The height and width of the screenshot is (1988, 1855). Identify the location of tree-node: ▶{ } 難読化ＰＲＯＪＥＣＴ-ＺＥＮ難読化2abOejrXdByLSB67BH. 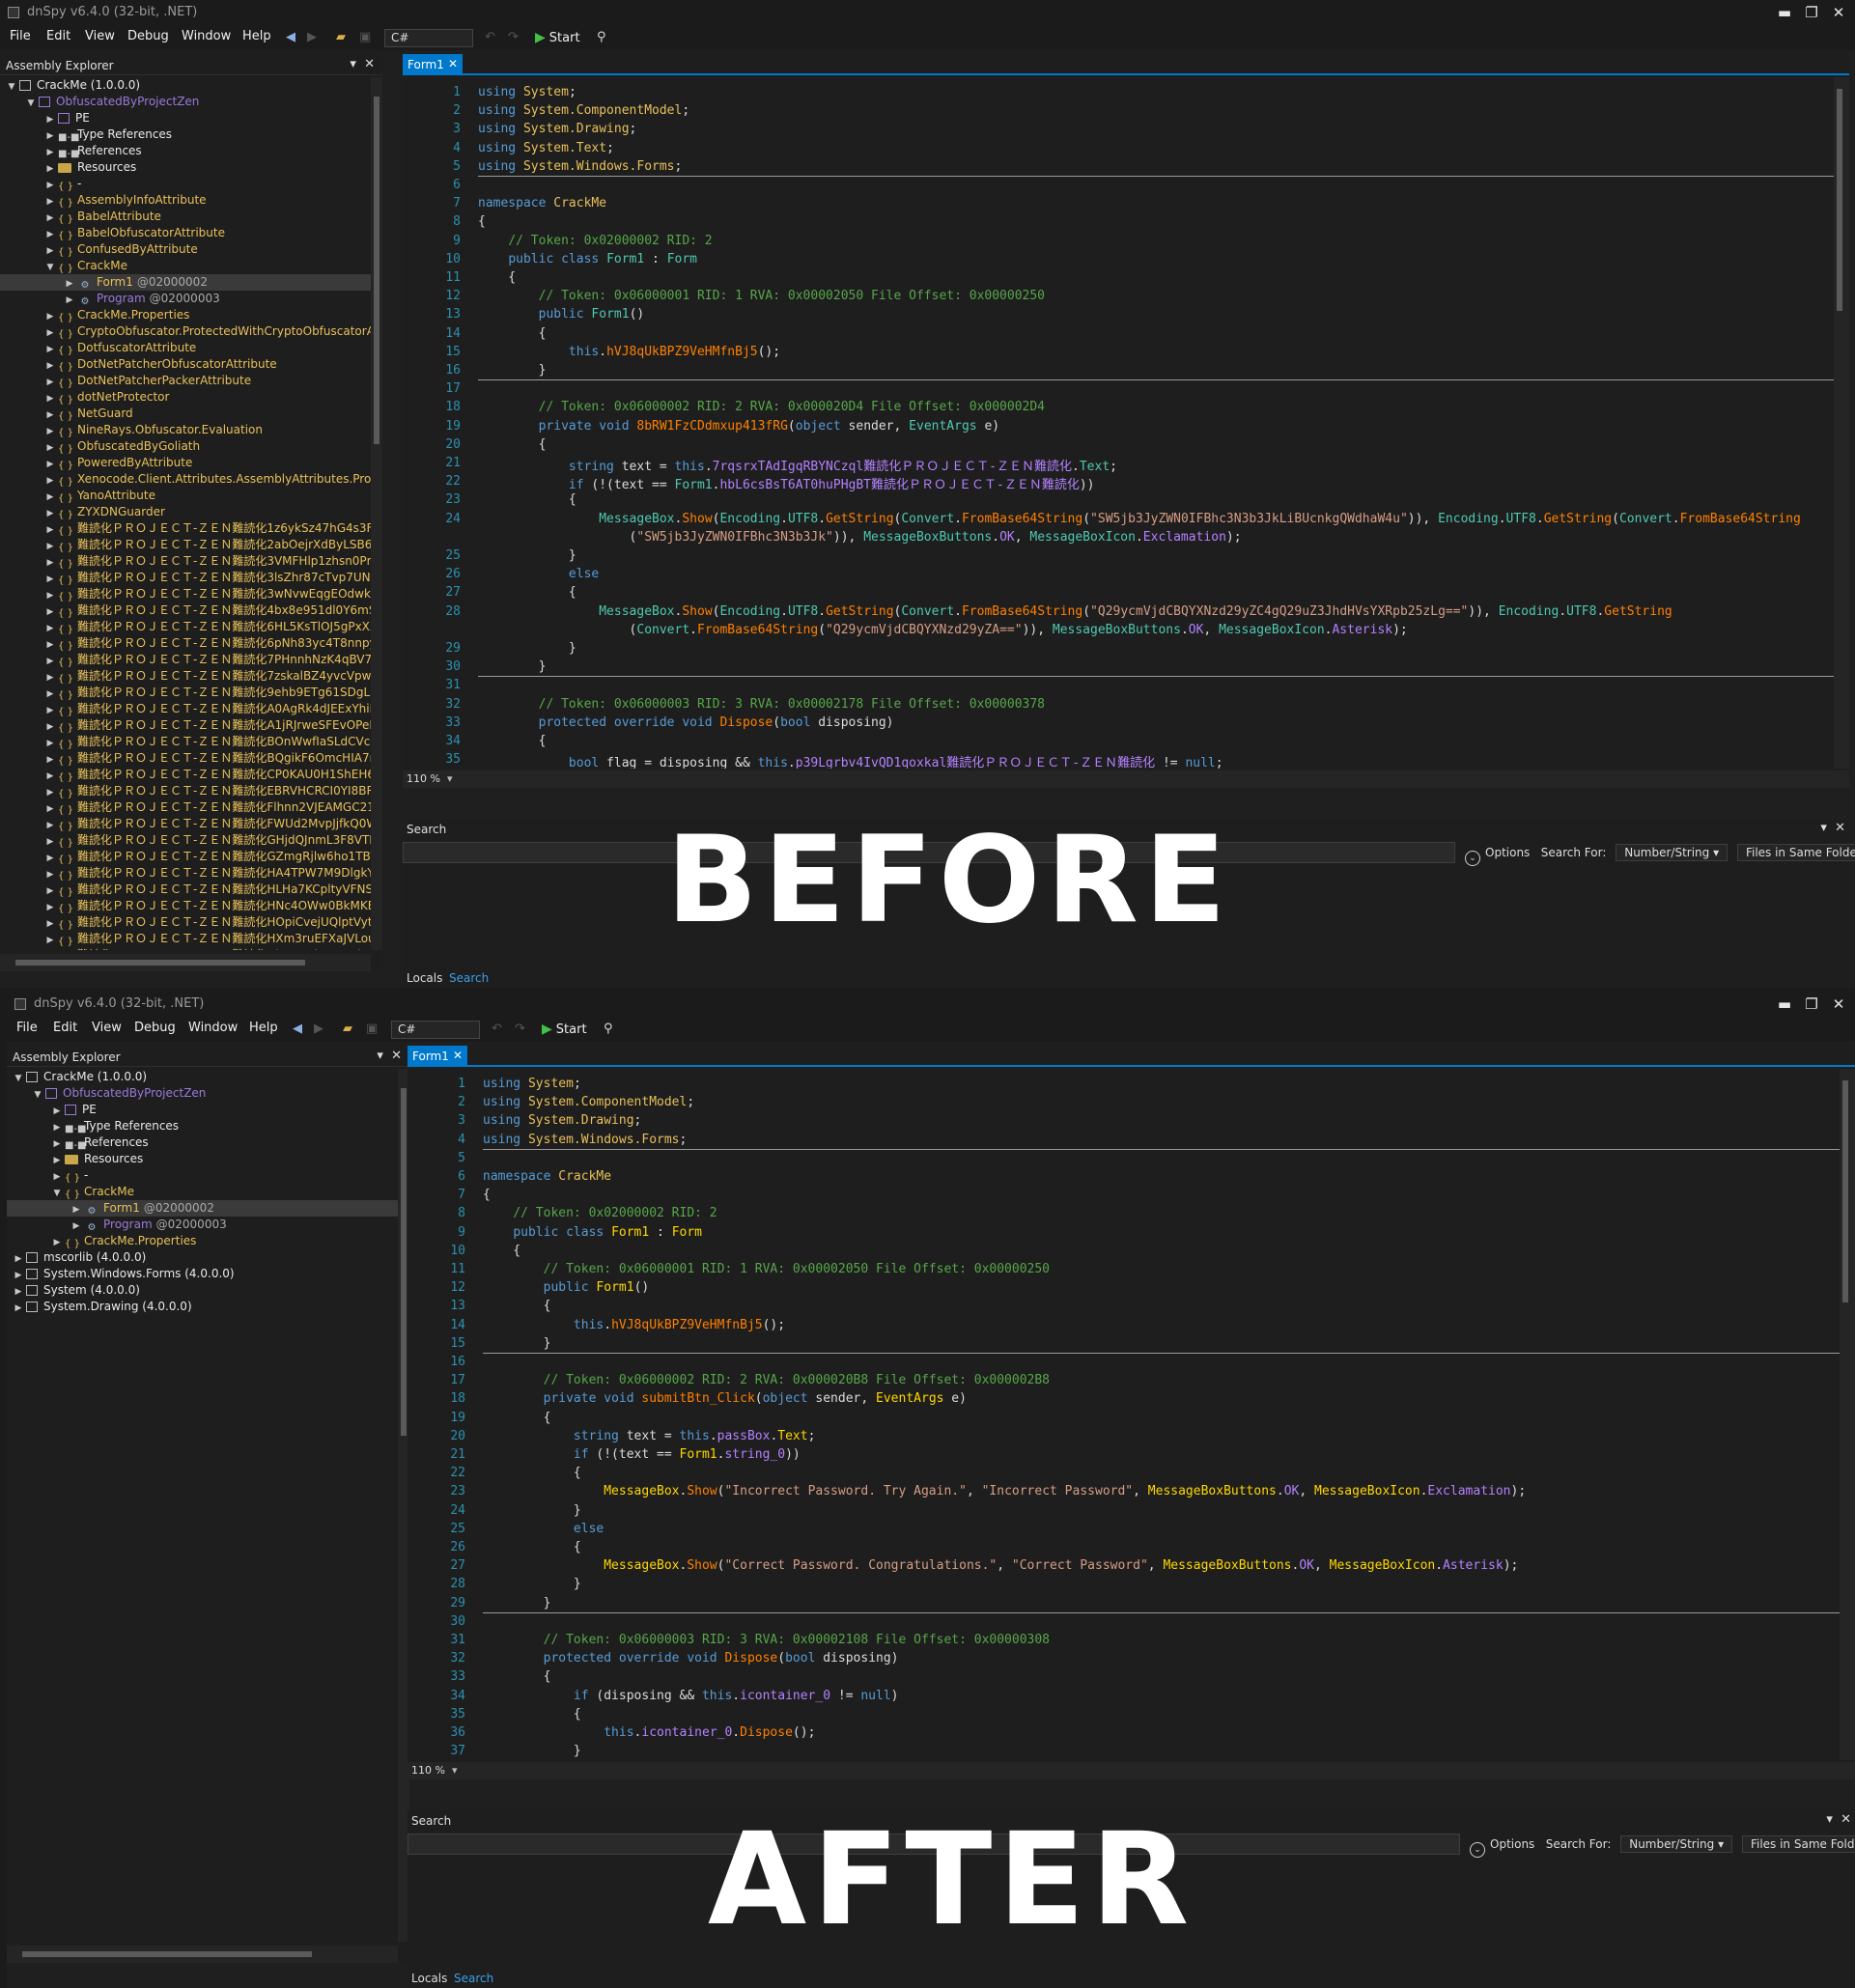
(186, 545).